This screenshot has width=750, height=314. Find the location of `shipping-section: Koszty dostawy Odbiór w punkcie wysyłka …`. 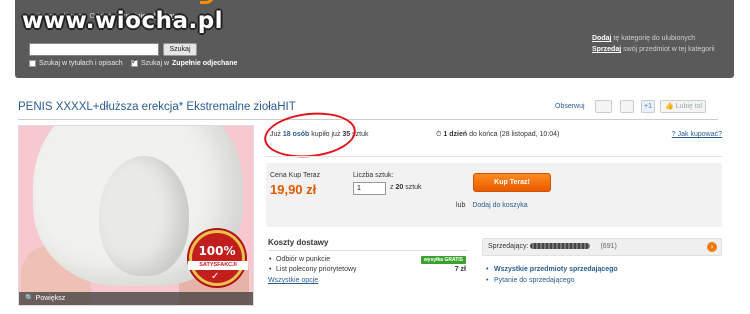

shipping-section: Koszty dostawy Odbiór w punkcie wysyłka … is located at coordinates (368, 261).